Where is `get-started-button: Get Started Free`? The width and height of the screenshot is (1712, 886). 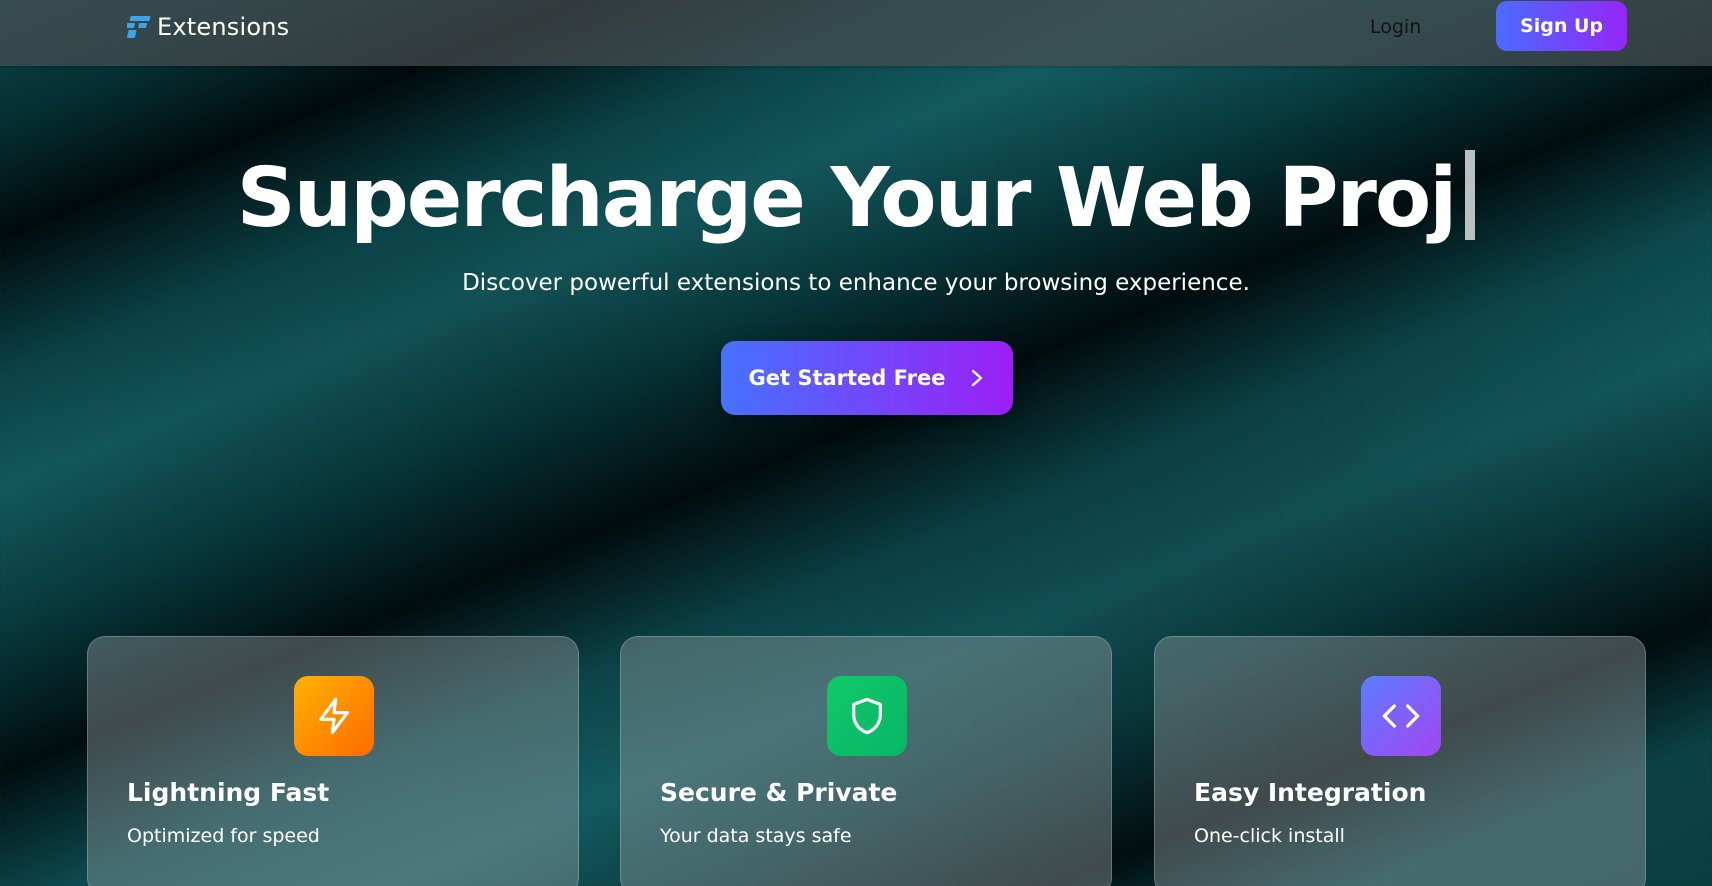 get-started-button: Get Started Free is located at coordinates (867, 378).